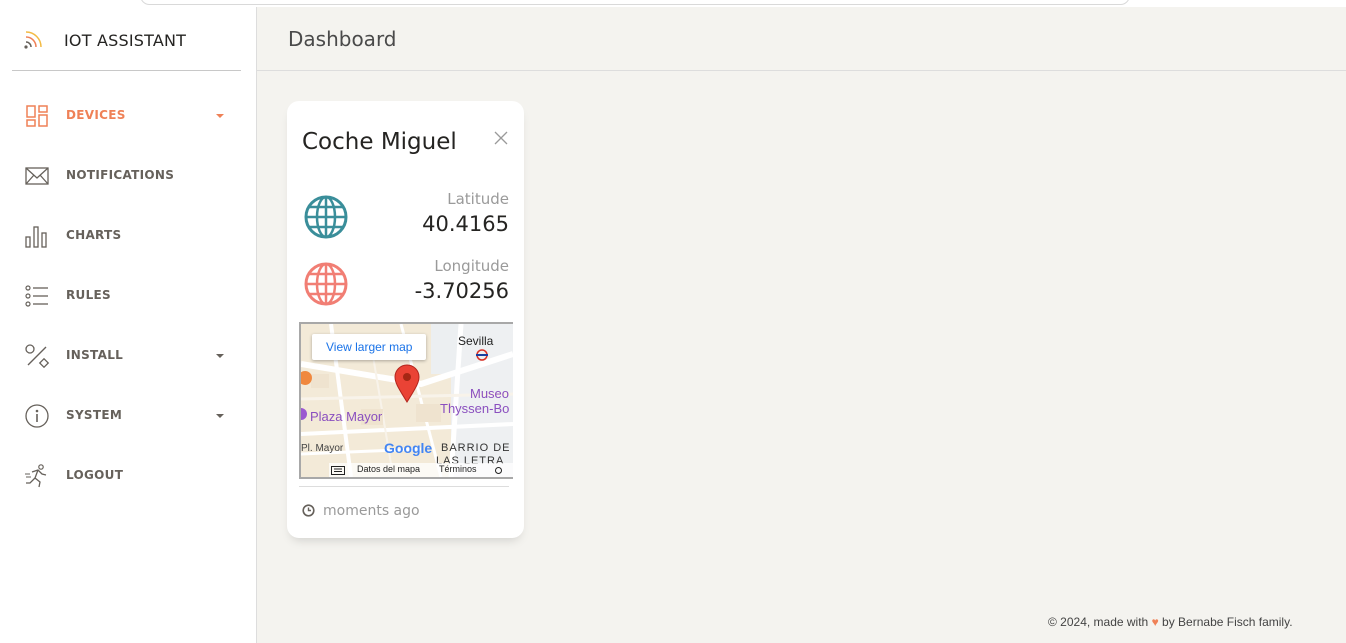 The image size is (1346, 643). I want to click on map-data-link: Datos del mapa, so click(388, 469).